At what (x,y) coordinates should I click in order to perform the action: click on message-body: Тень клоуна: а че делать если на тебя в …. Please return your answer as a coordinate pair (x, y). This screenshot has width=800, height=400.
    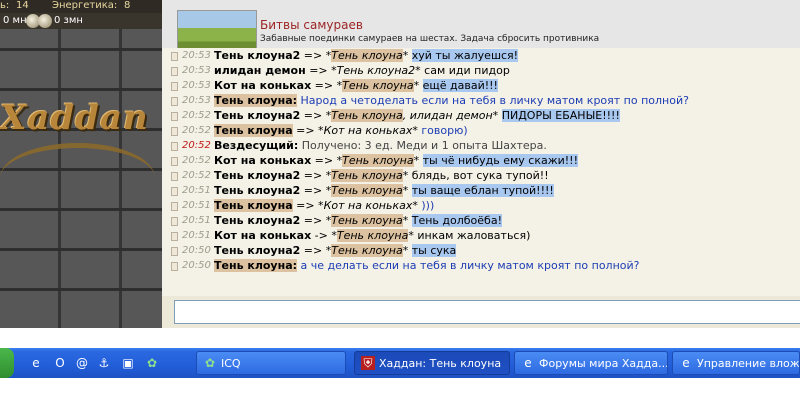
    Looking at the image, I should click on (427, 265).